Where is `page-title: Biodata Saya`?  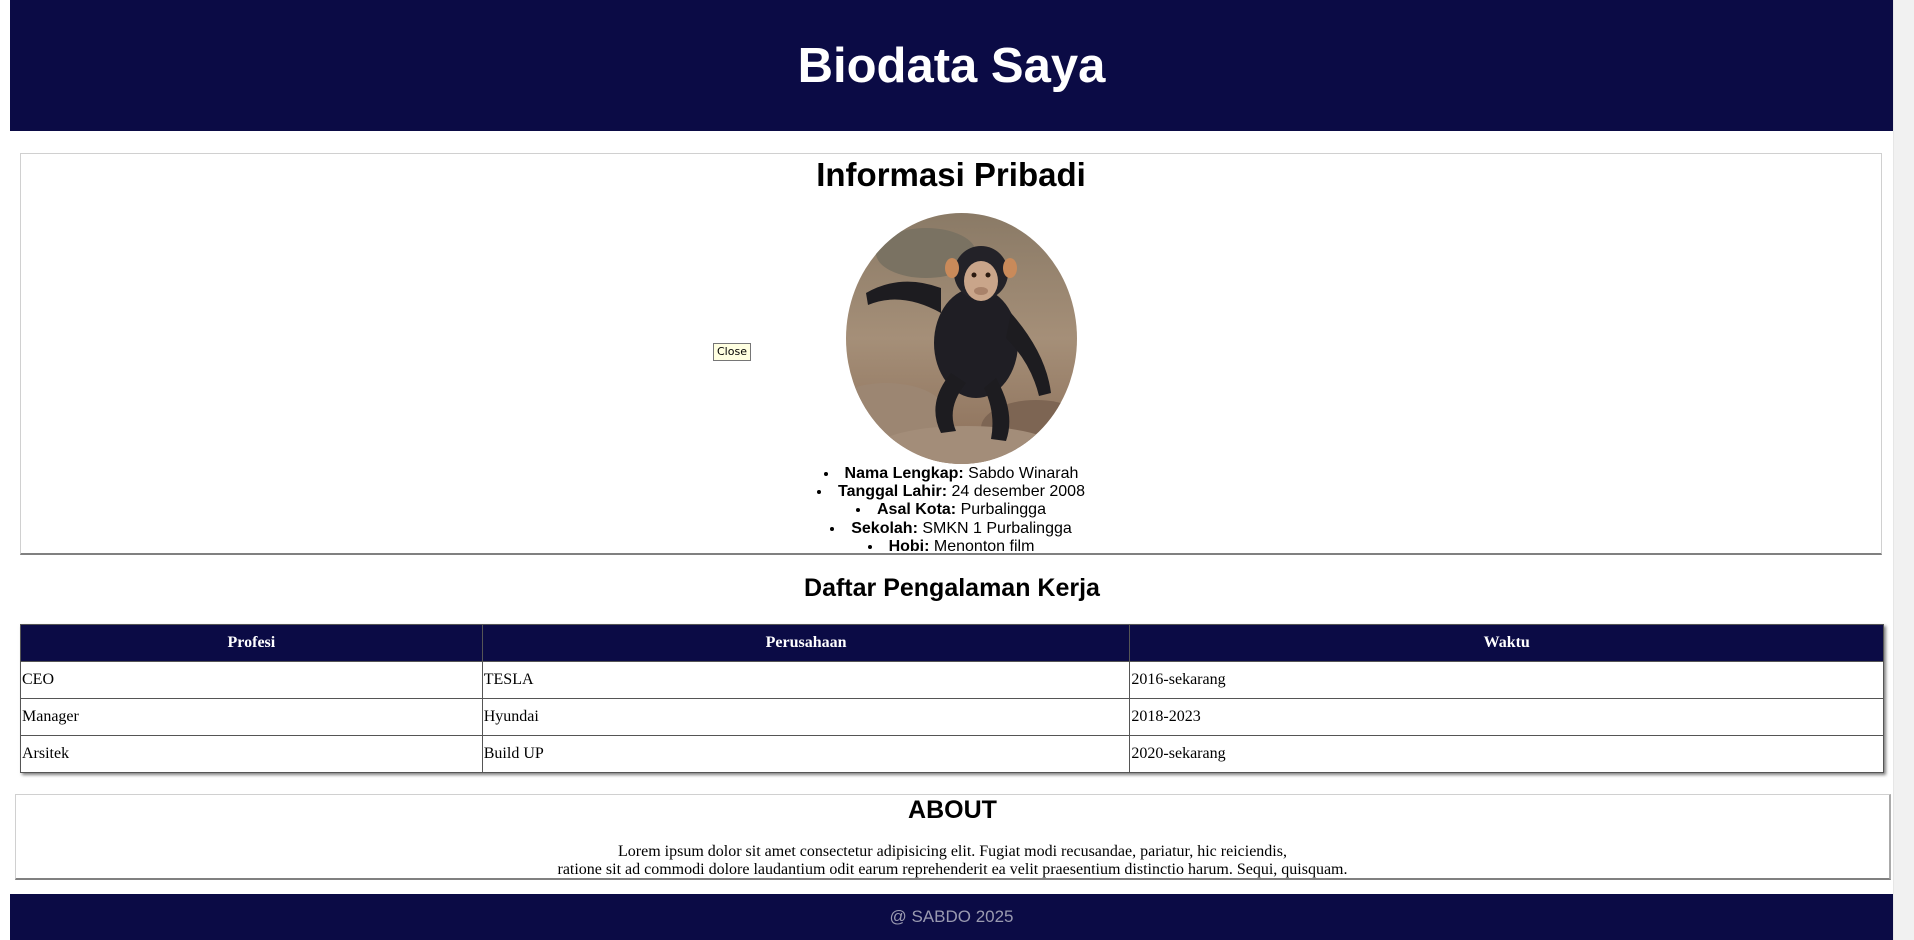 page-title: Biodata Saya is located at coordinates (951, 65).